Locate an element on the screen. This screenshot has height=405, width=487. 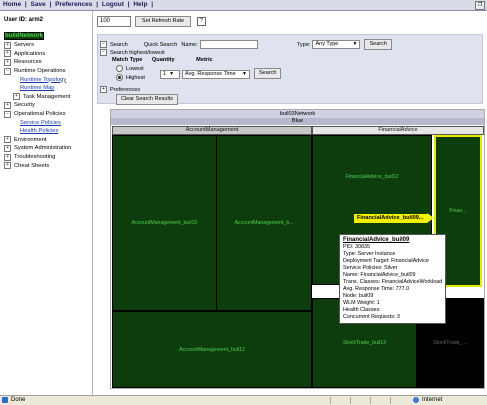
nav-save-link: Save is located at coordinates (38, 4).